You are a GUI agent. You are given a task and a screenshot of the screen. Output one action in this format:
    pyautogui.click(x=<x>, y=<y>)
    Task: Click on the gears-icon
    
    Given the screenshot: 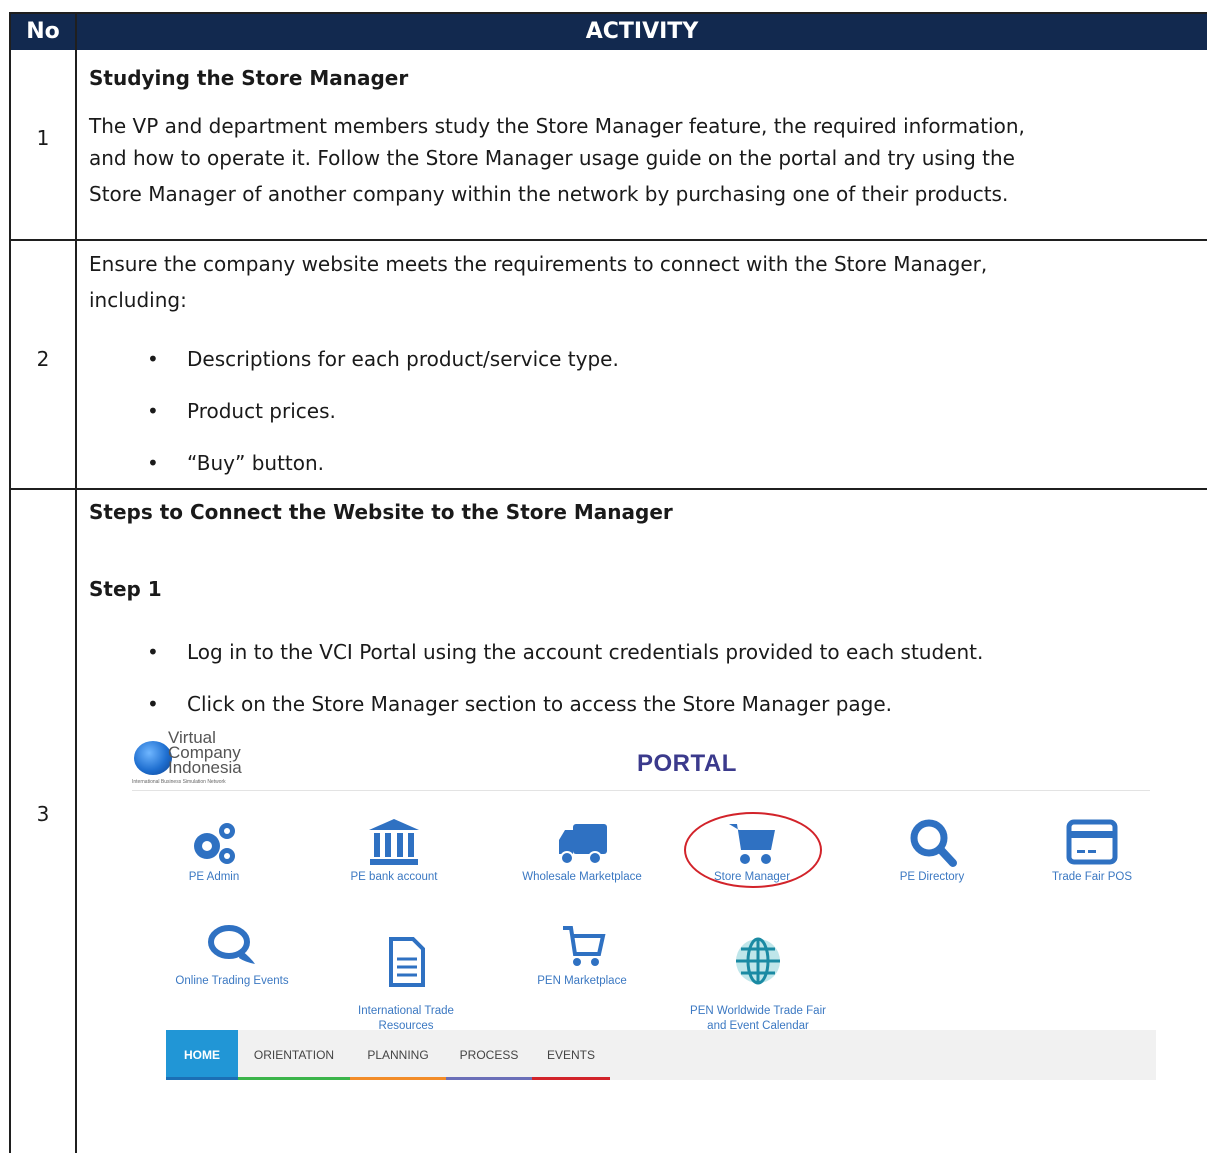 What is the action you would take?
    pyautogui.click(x=214, y=843)
    